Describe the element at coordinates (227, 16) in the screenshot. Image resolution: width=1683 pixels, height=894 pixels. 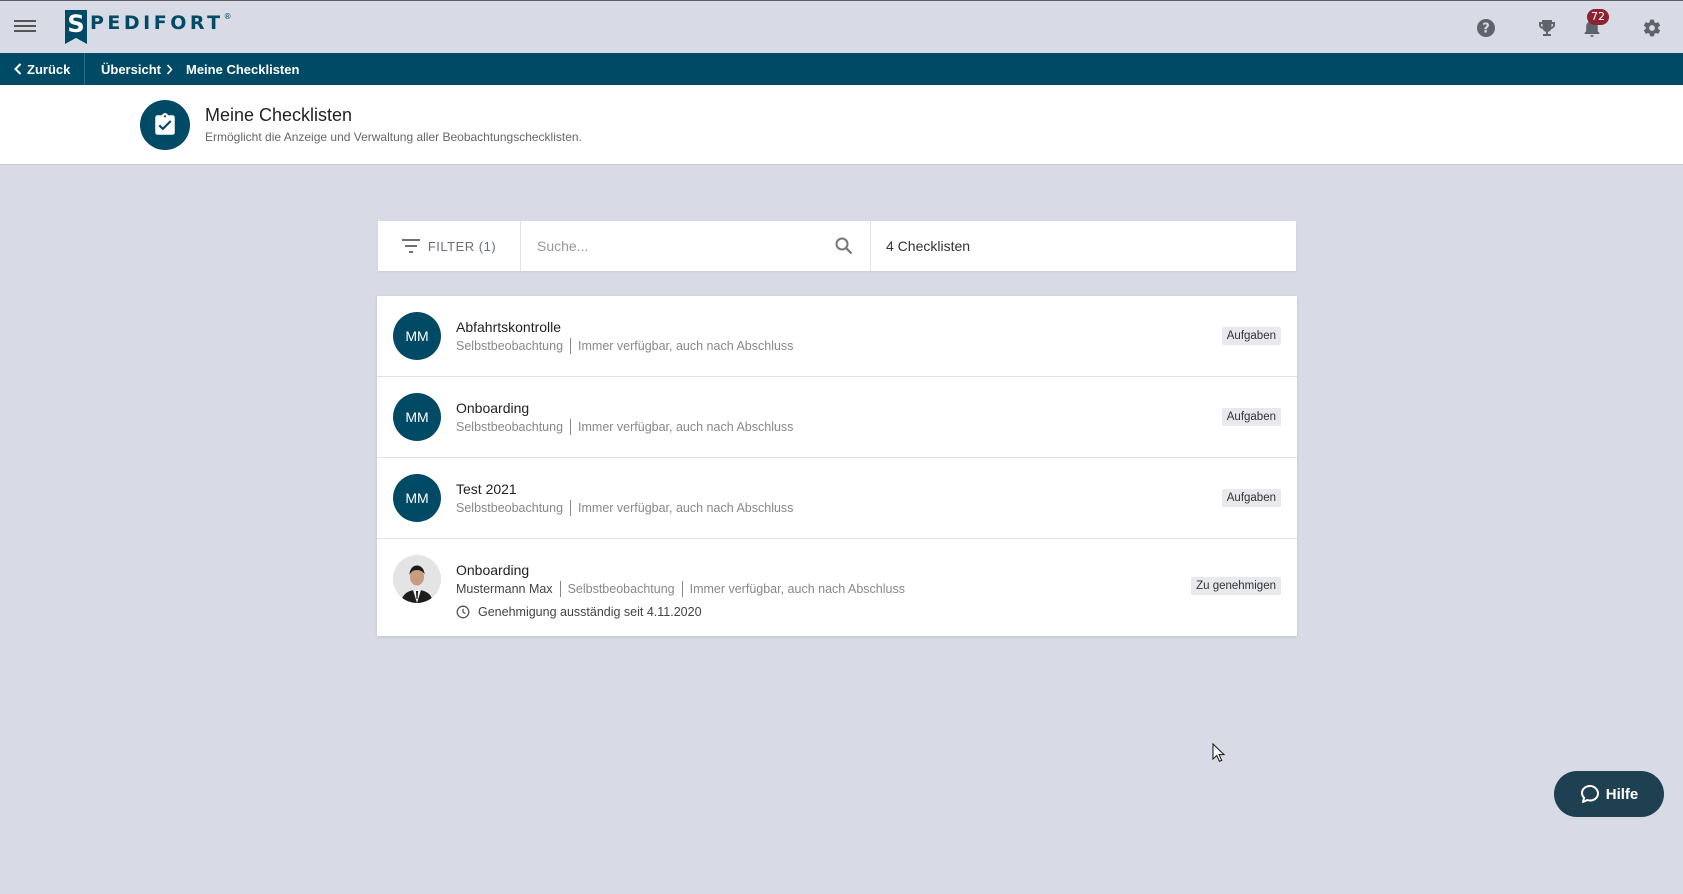
I see `logo-registered: ®` at that location.